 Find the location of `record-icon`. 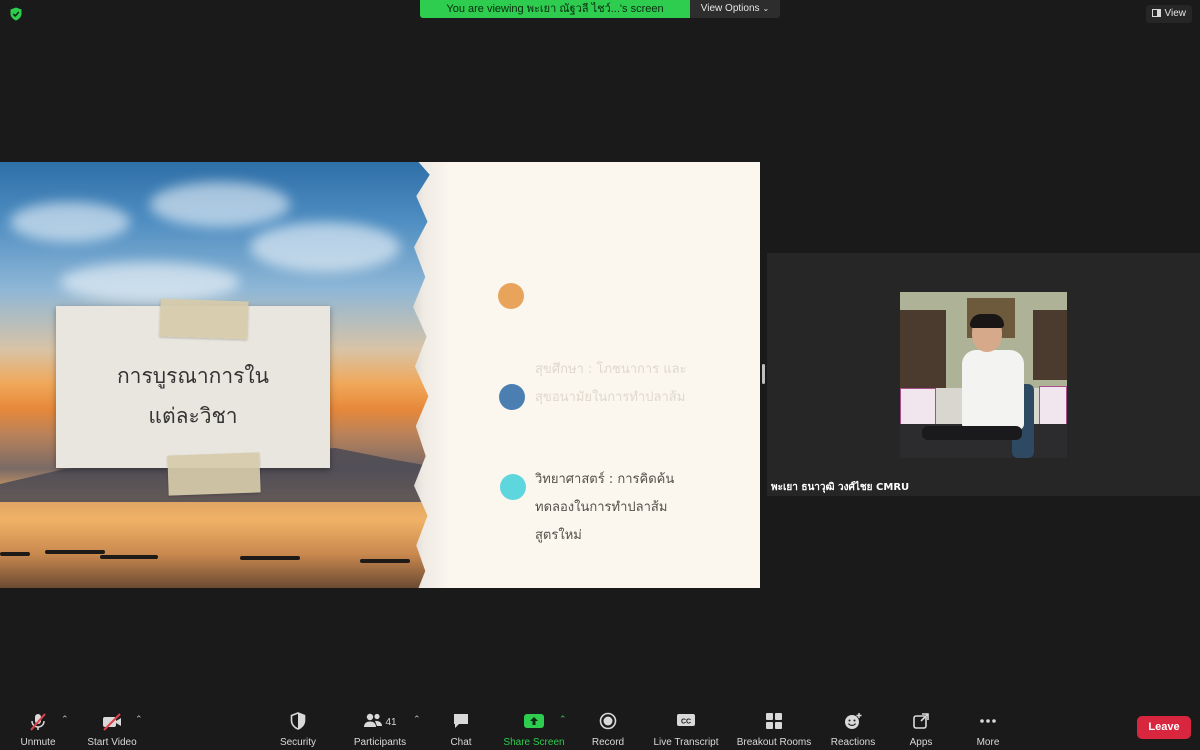

record-icon is located at coordinates (608, 722).